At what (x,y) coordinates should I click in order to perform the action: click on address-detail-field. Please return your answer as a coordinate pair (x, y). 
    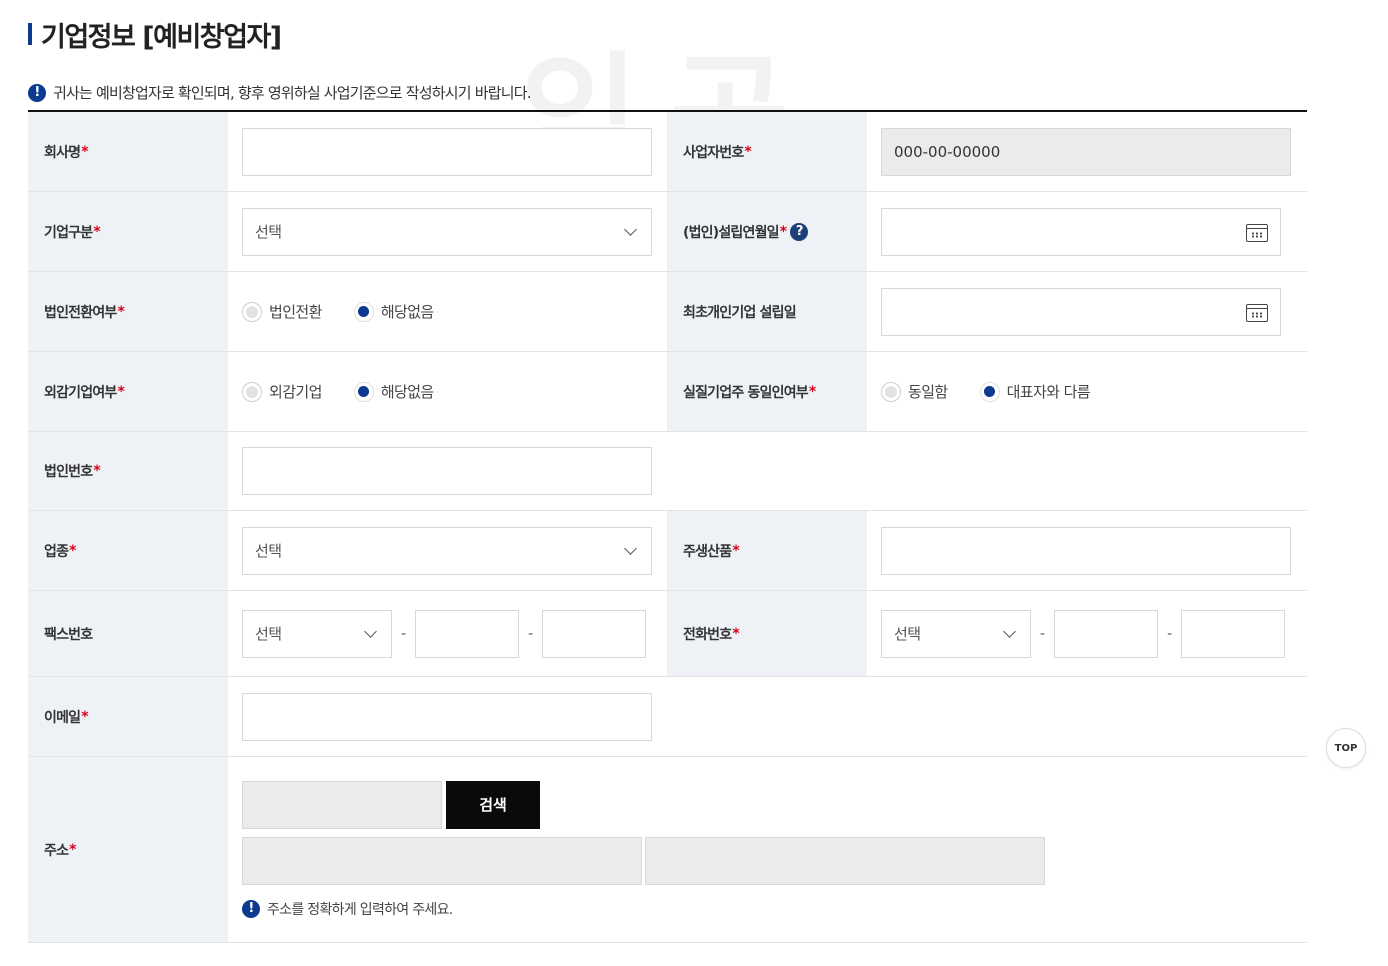
    Looking at the image, I should click on (845, 860).